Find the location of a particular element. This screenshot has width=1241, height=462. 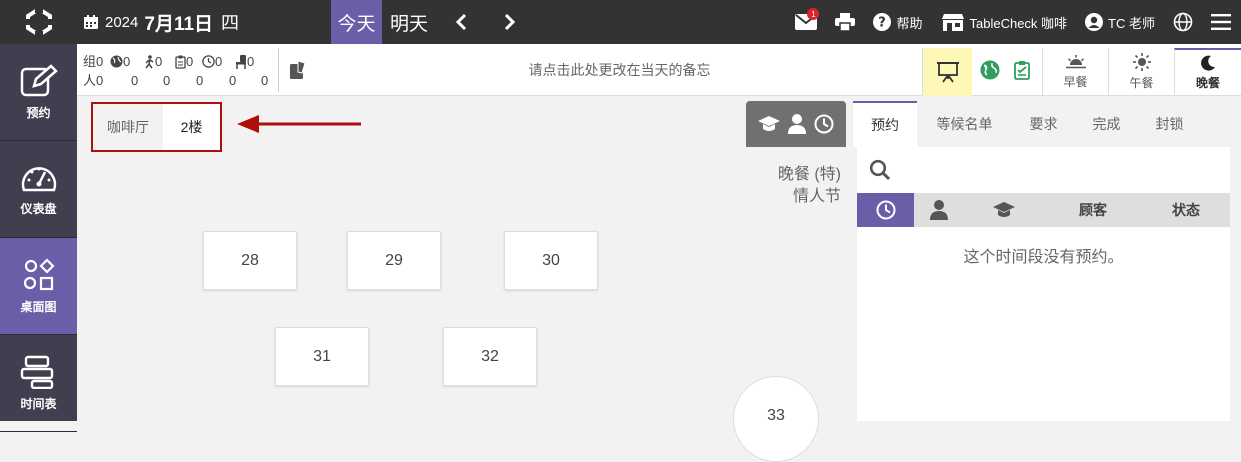

people-prefix: 人 is located at coordinates (90, 80).